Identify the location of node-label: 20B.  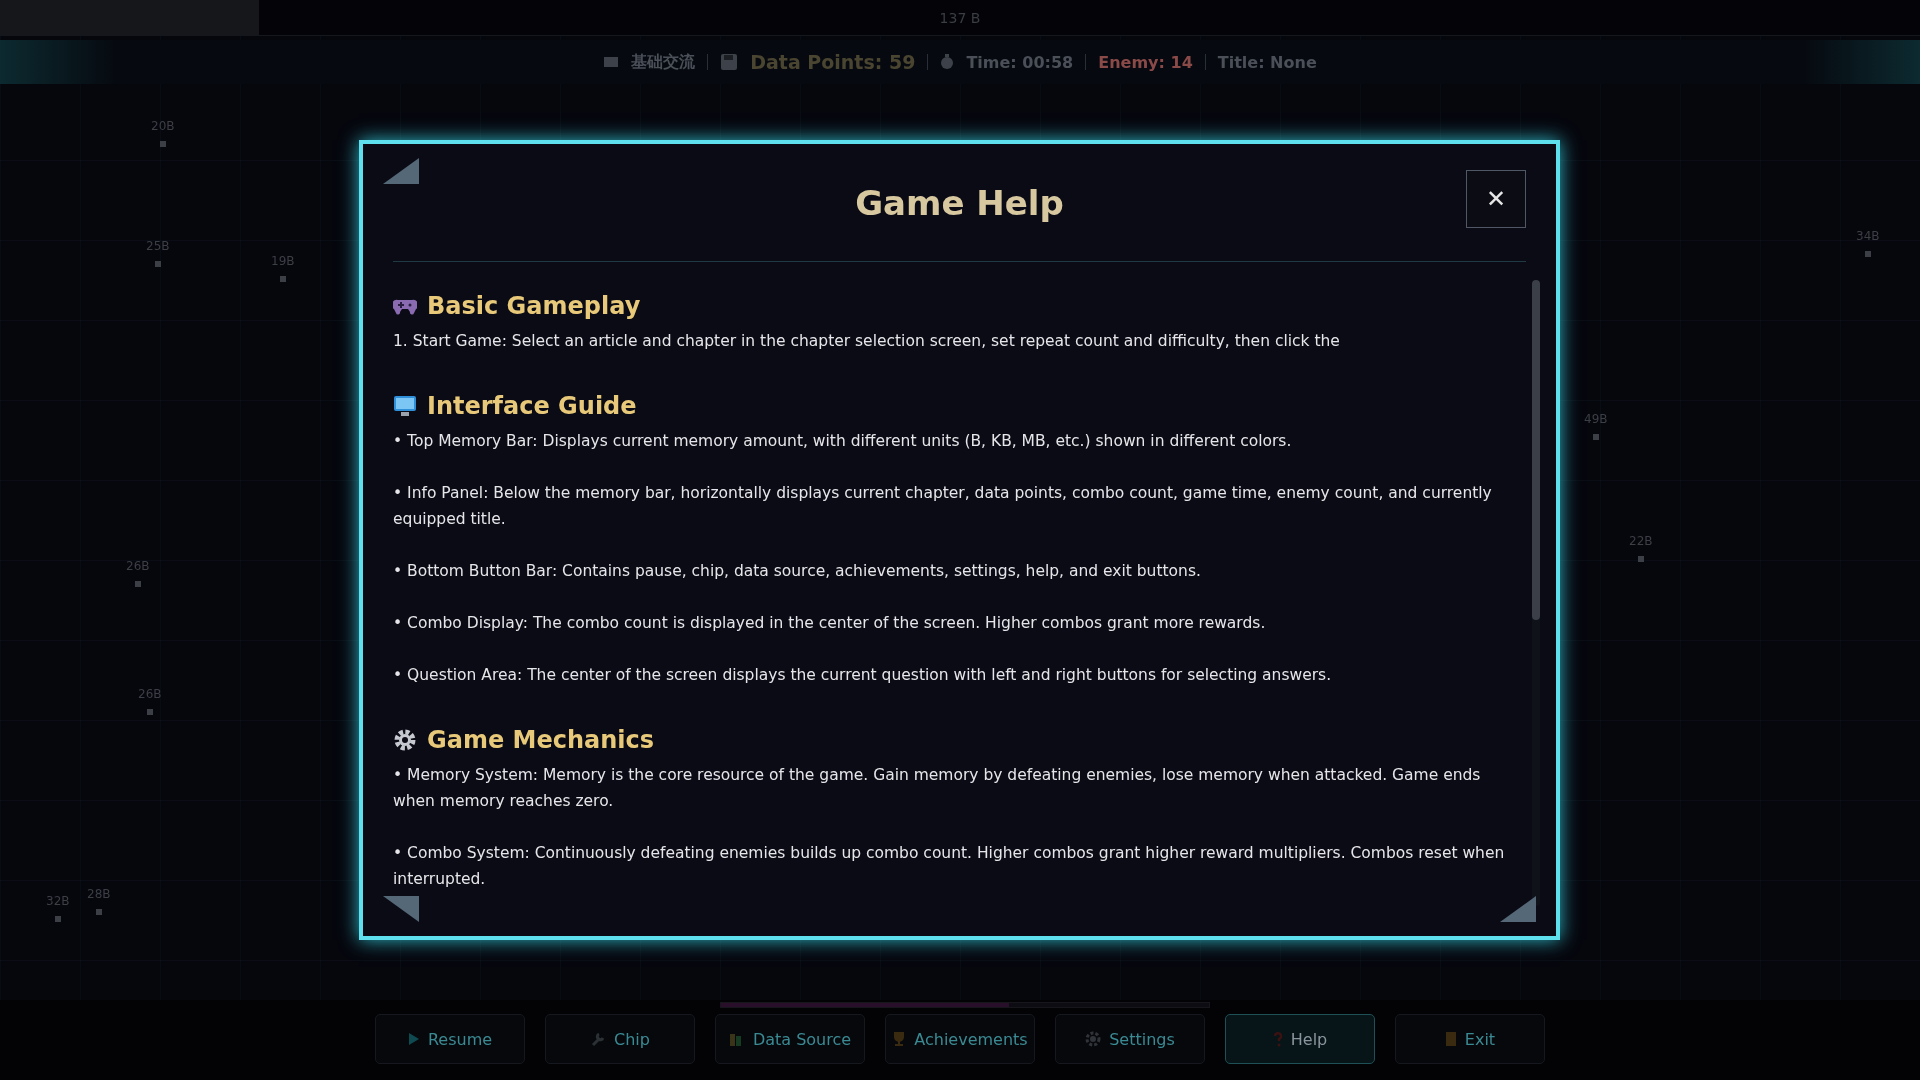
(163, 126).